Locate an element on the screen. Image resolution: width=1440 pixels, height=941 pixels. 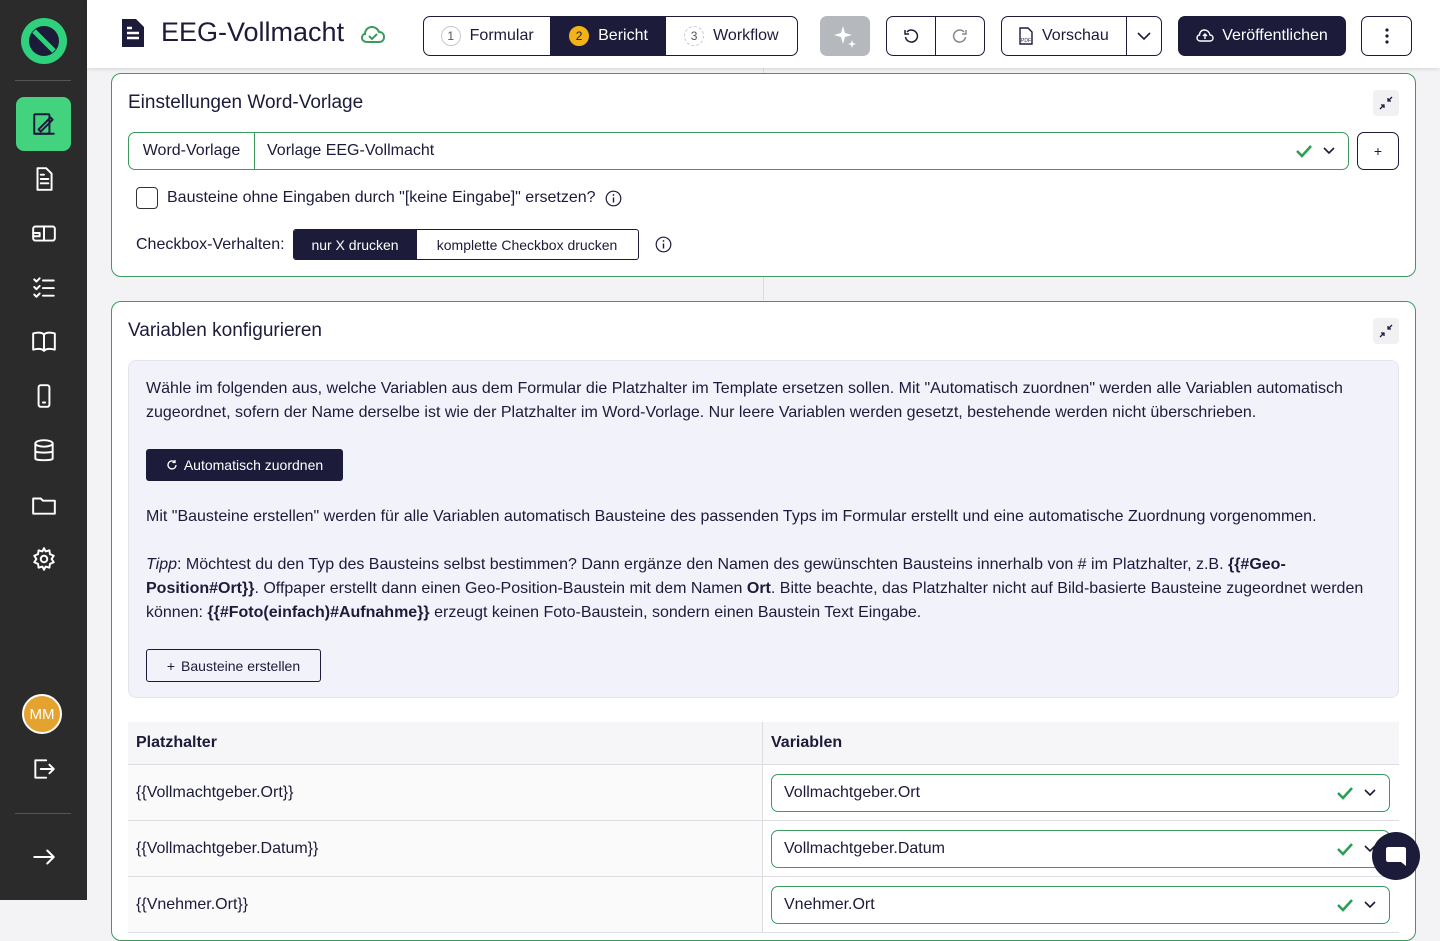
preview-button: PDF Vorschau is located at coordinates (1064, 36).